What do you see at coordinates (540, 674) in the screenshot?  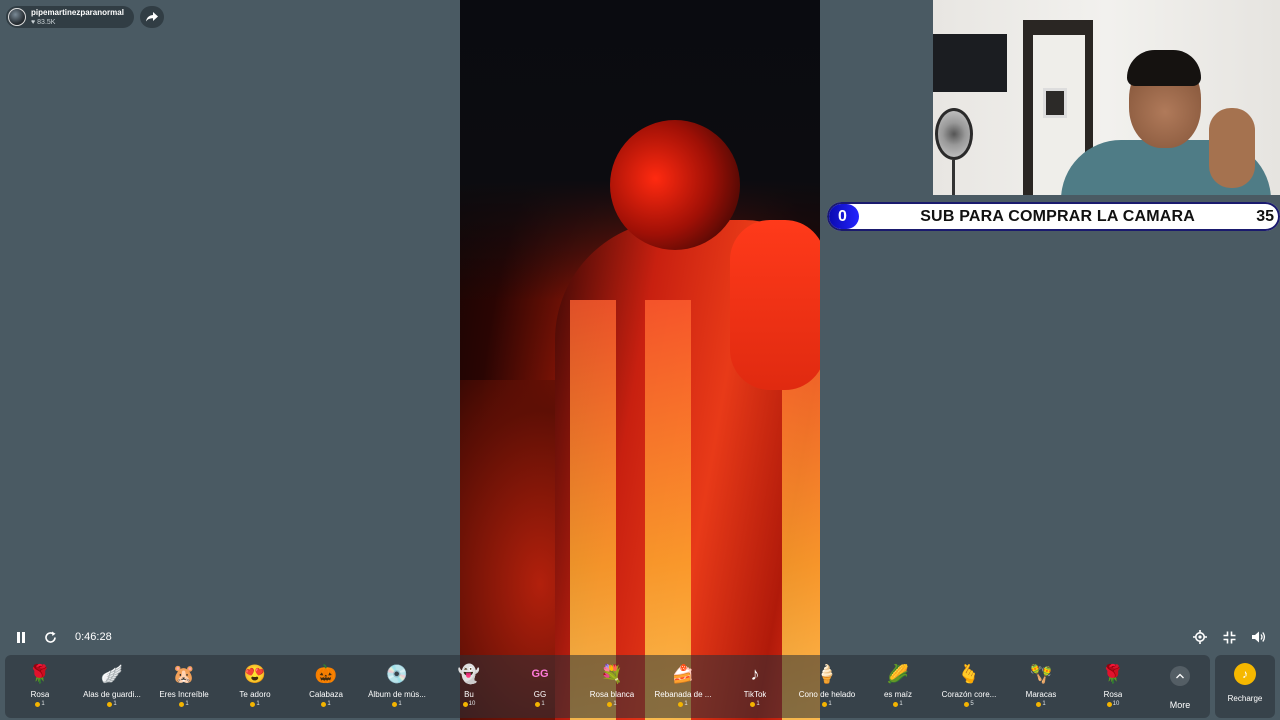 I see `gg-icon: GG` at bounding box center [540, 674].